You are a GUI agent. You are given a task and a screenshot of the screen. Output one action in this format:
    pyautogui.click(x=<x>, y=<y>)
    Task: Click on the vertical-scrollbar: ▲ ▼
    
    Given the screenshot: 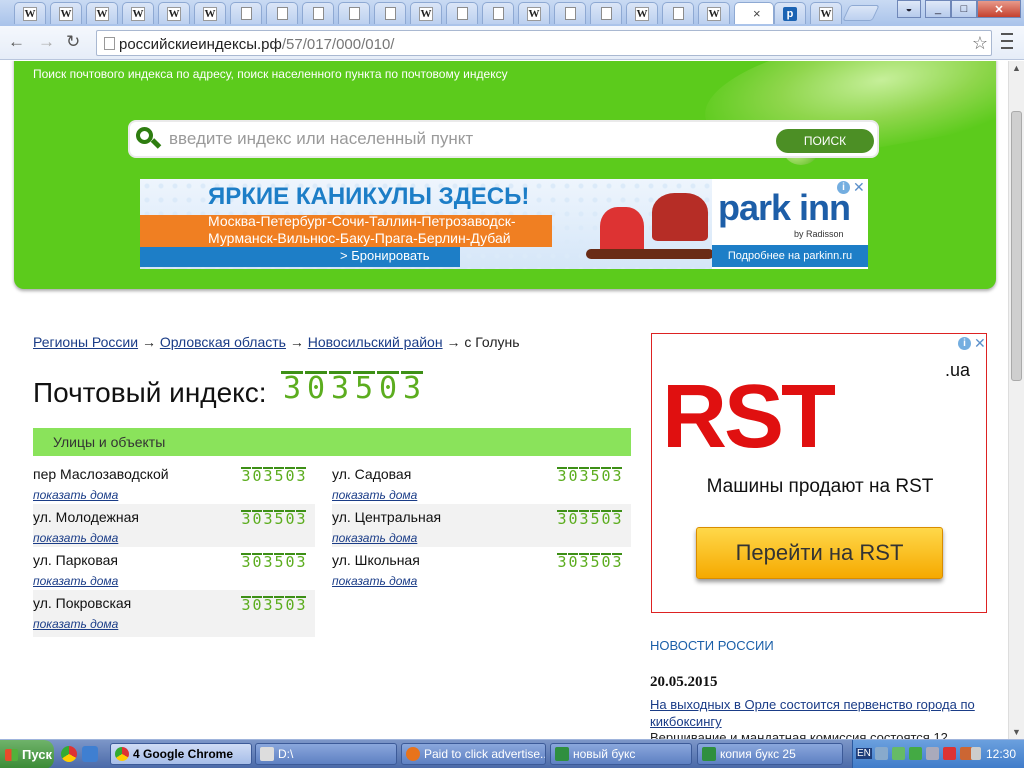 What is the action you would take?
    pyautogui.click(x=1016, y=400)
    